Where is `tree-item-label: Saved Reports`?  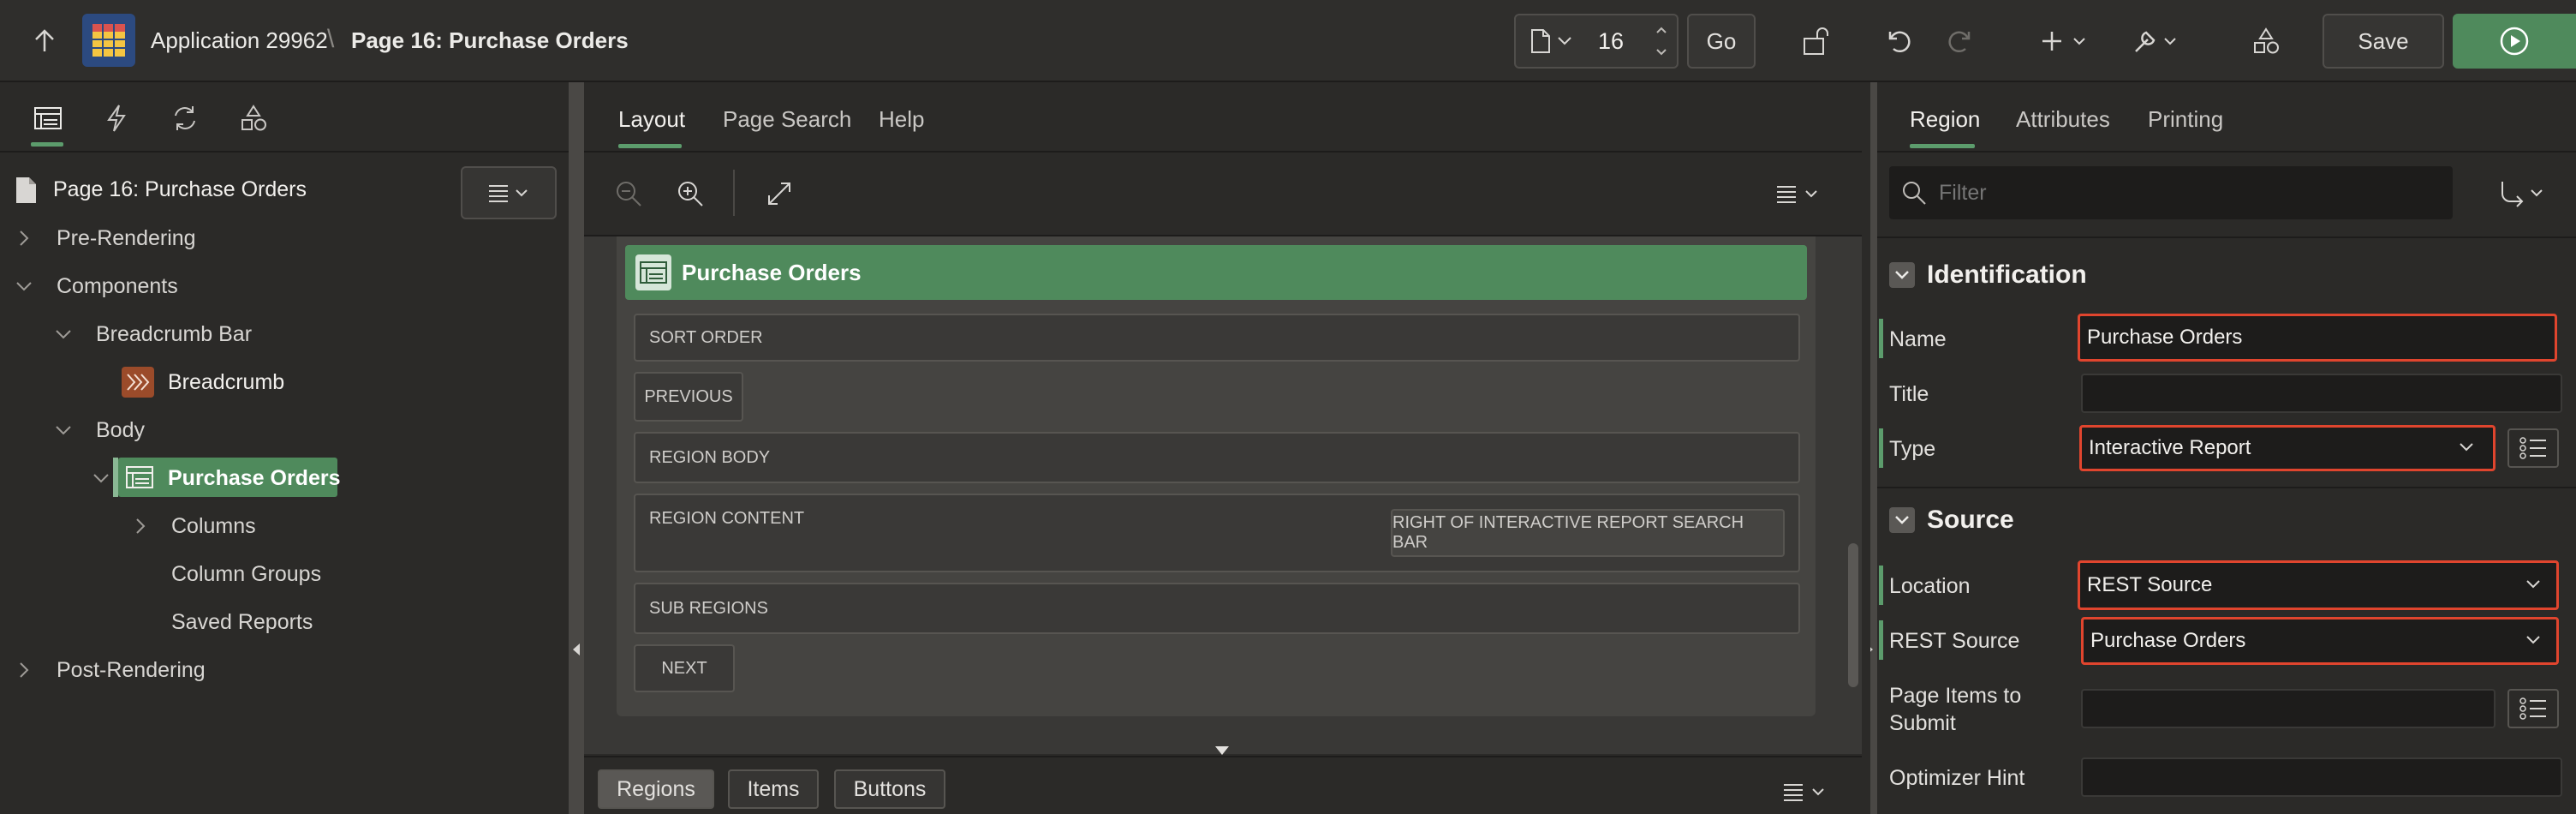
tree-item-label: Saved Reports is located at coordinates (242, 621).